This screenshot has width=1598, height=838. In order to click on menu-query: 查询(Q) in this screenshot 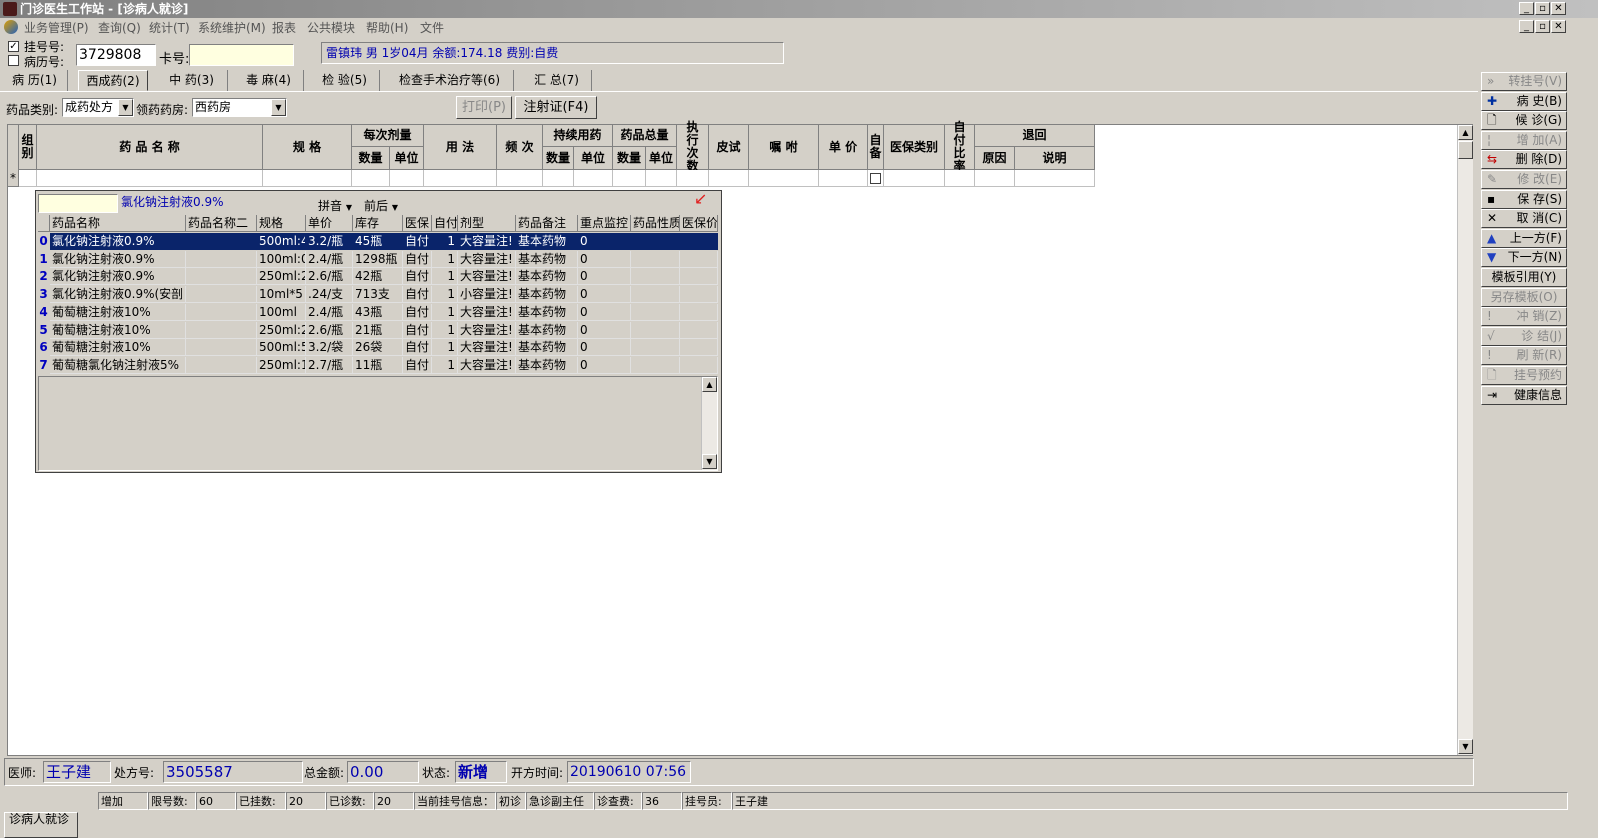, I will do `click(119, 27)`.